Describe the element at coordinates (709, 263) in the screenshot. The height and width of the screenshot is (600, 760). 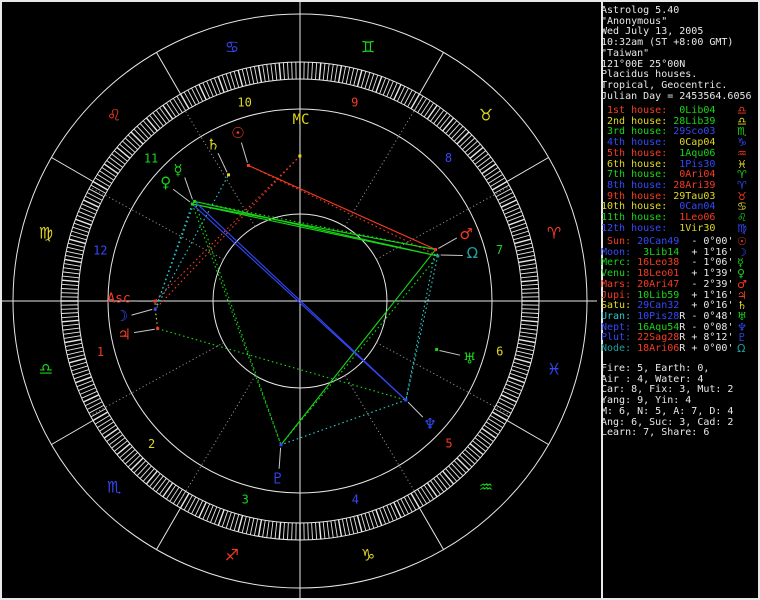
I see `planet-latitude: - 1°06'` at that location.